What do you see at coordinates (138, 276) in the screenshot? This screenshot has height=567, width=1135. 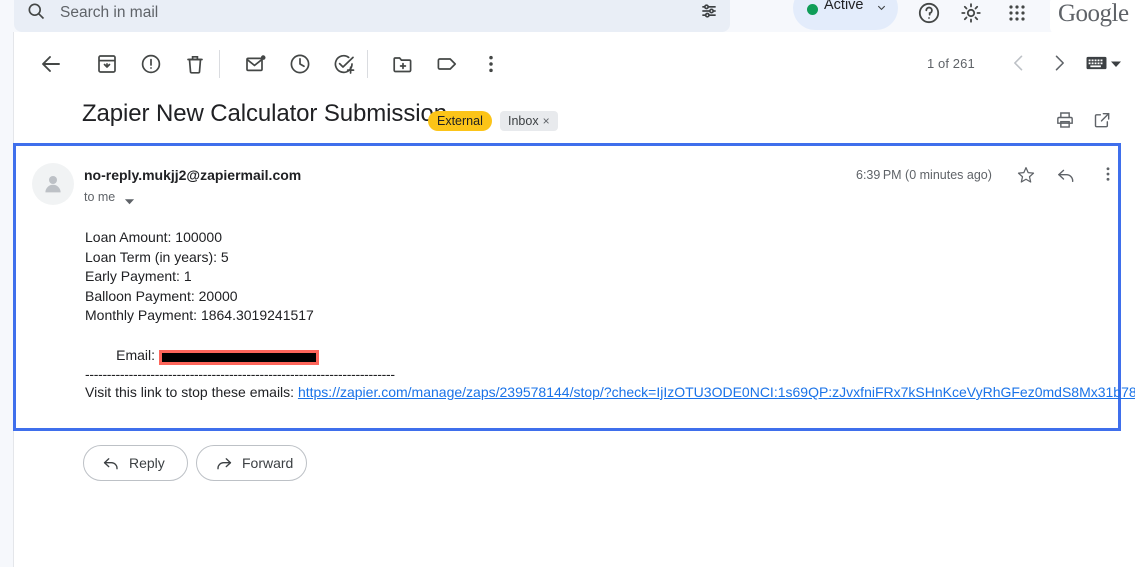 I see `body-line-early-payment: Early Payment: 1` at bounding box center [138, 276].